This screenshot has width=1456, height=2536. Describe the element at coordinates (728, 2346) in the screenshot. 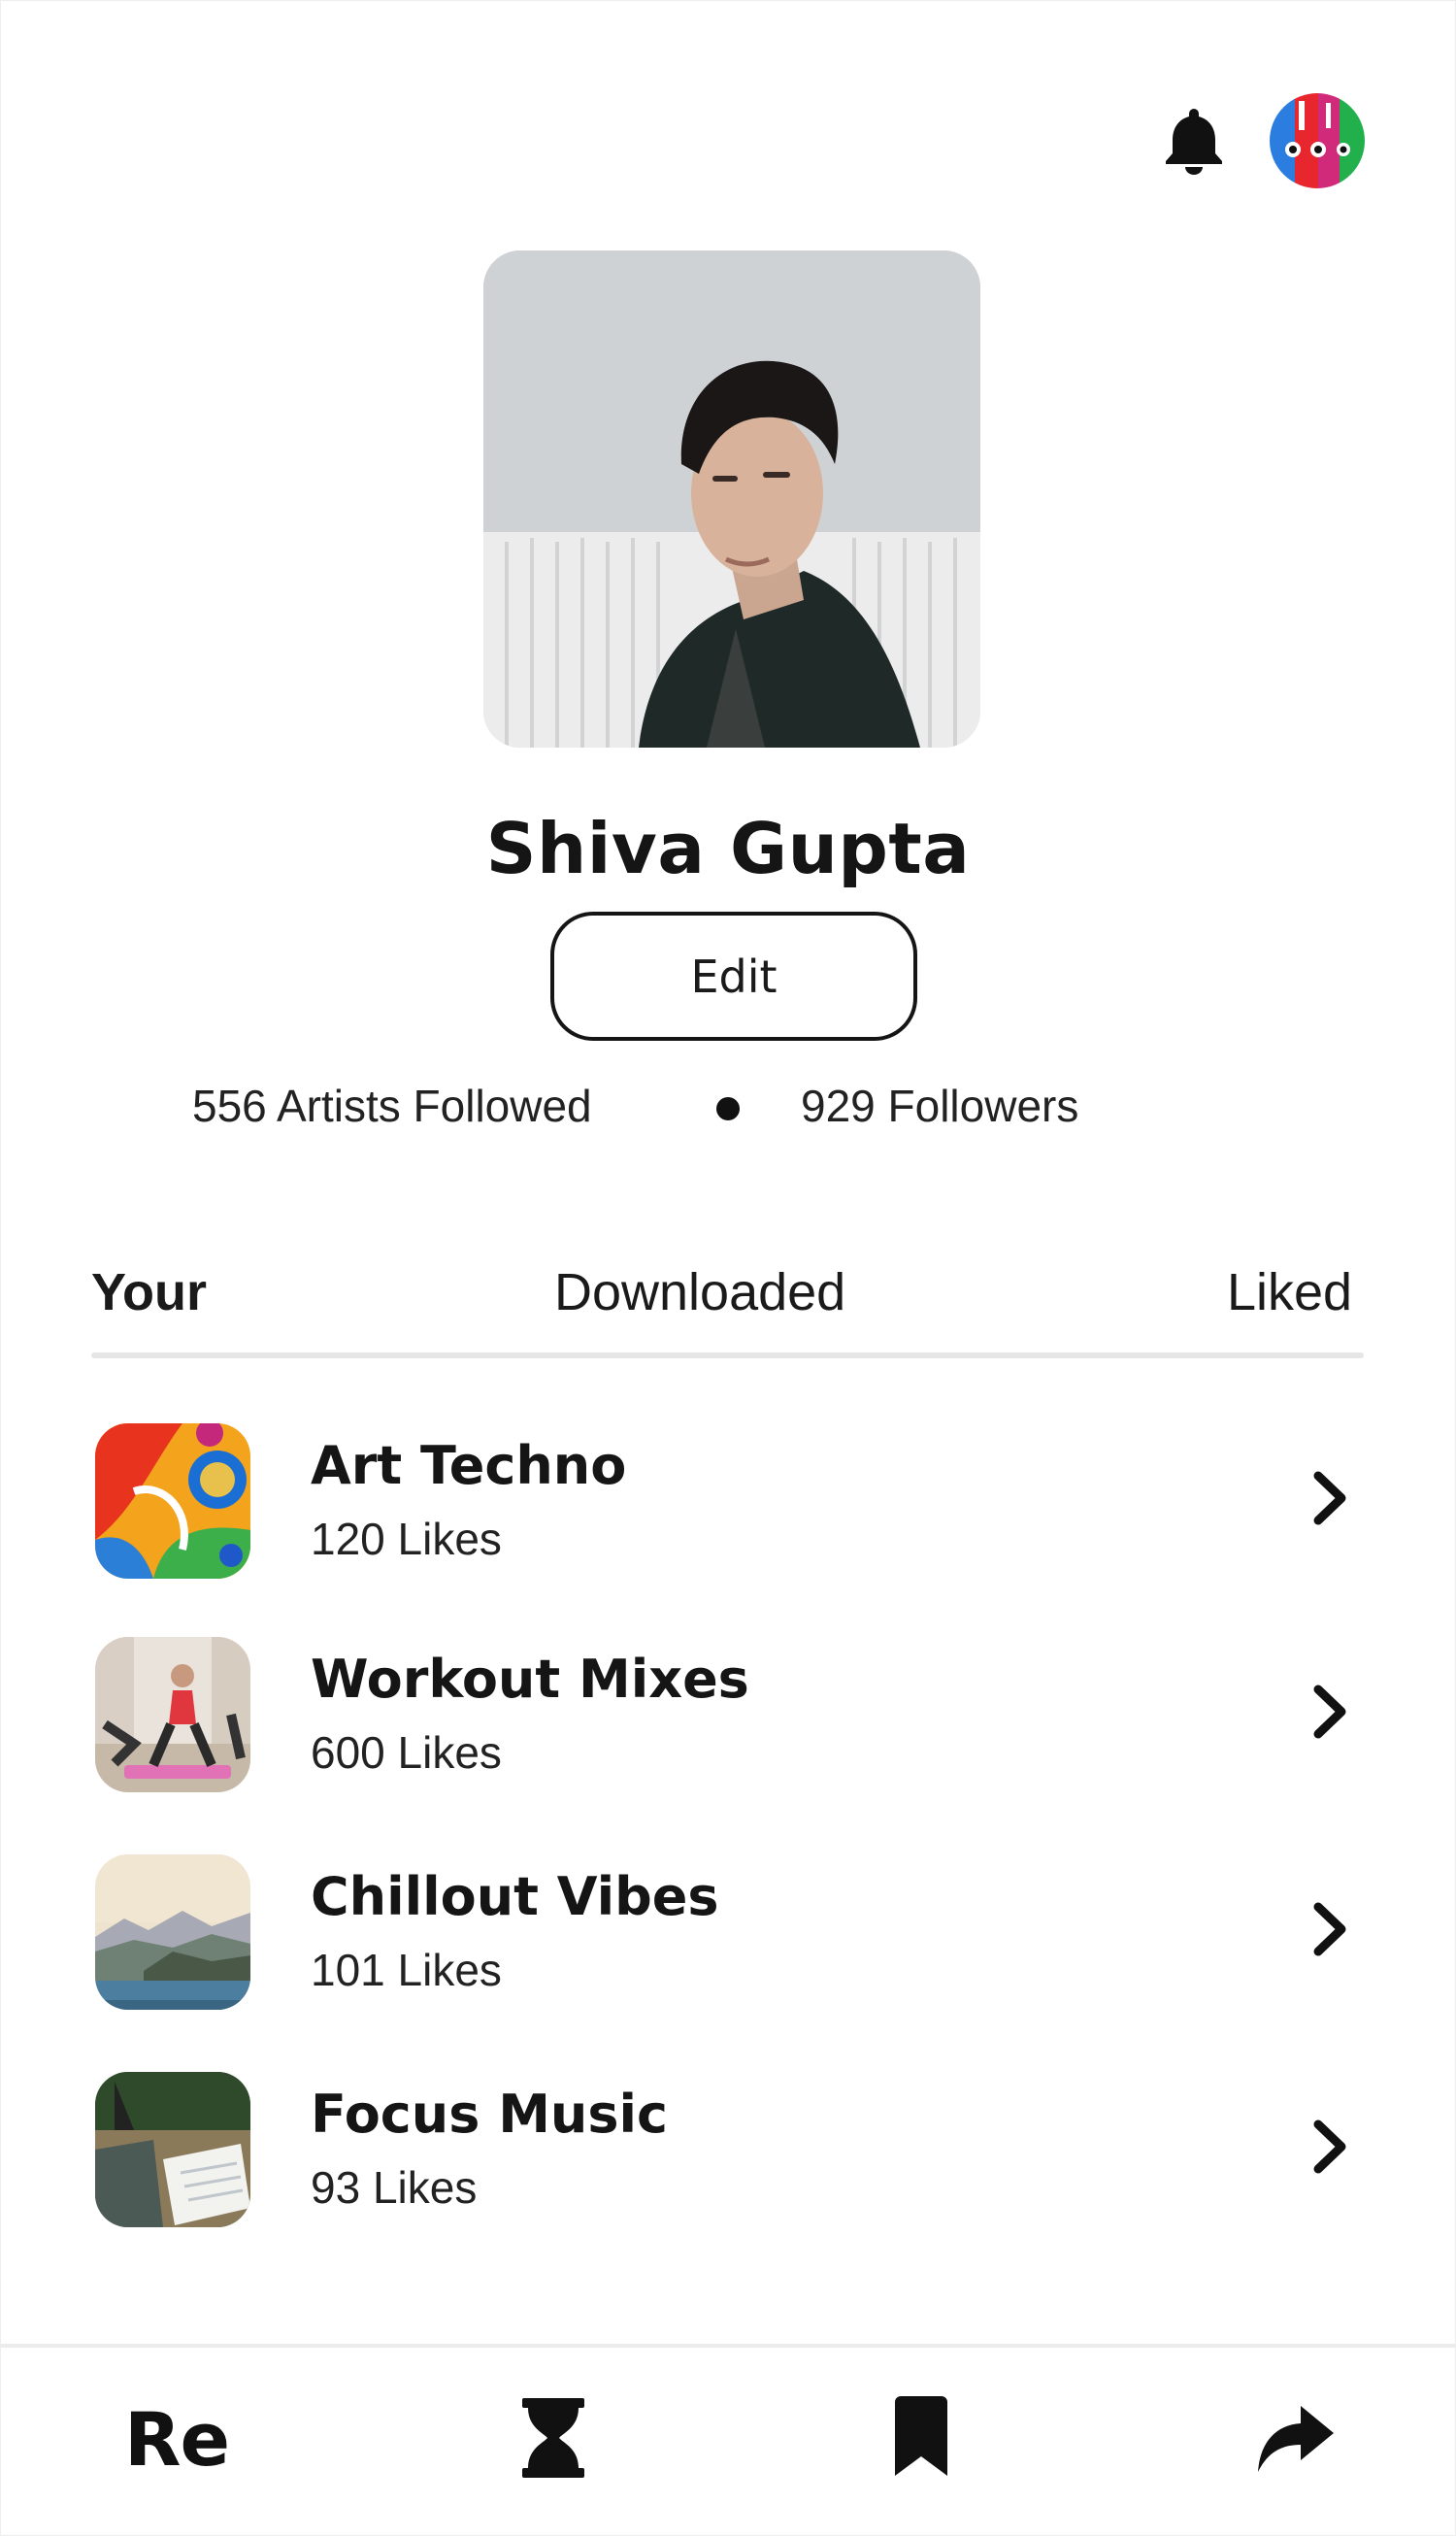

I see `bottom-nav-divider` at that location.